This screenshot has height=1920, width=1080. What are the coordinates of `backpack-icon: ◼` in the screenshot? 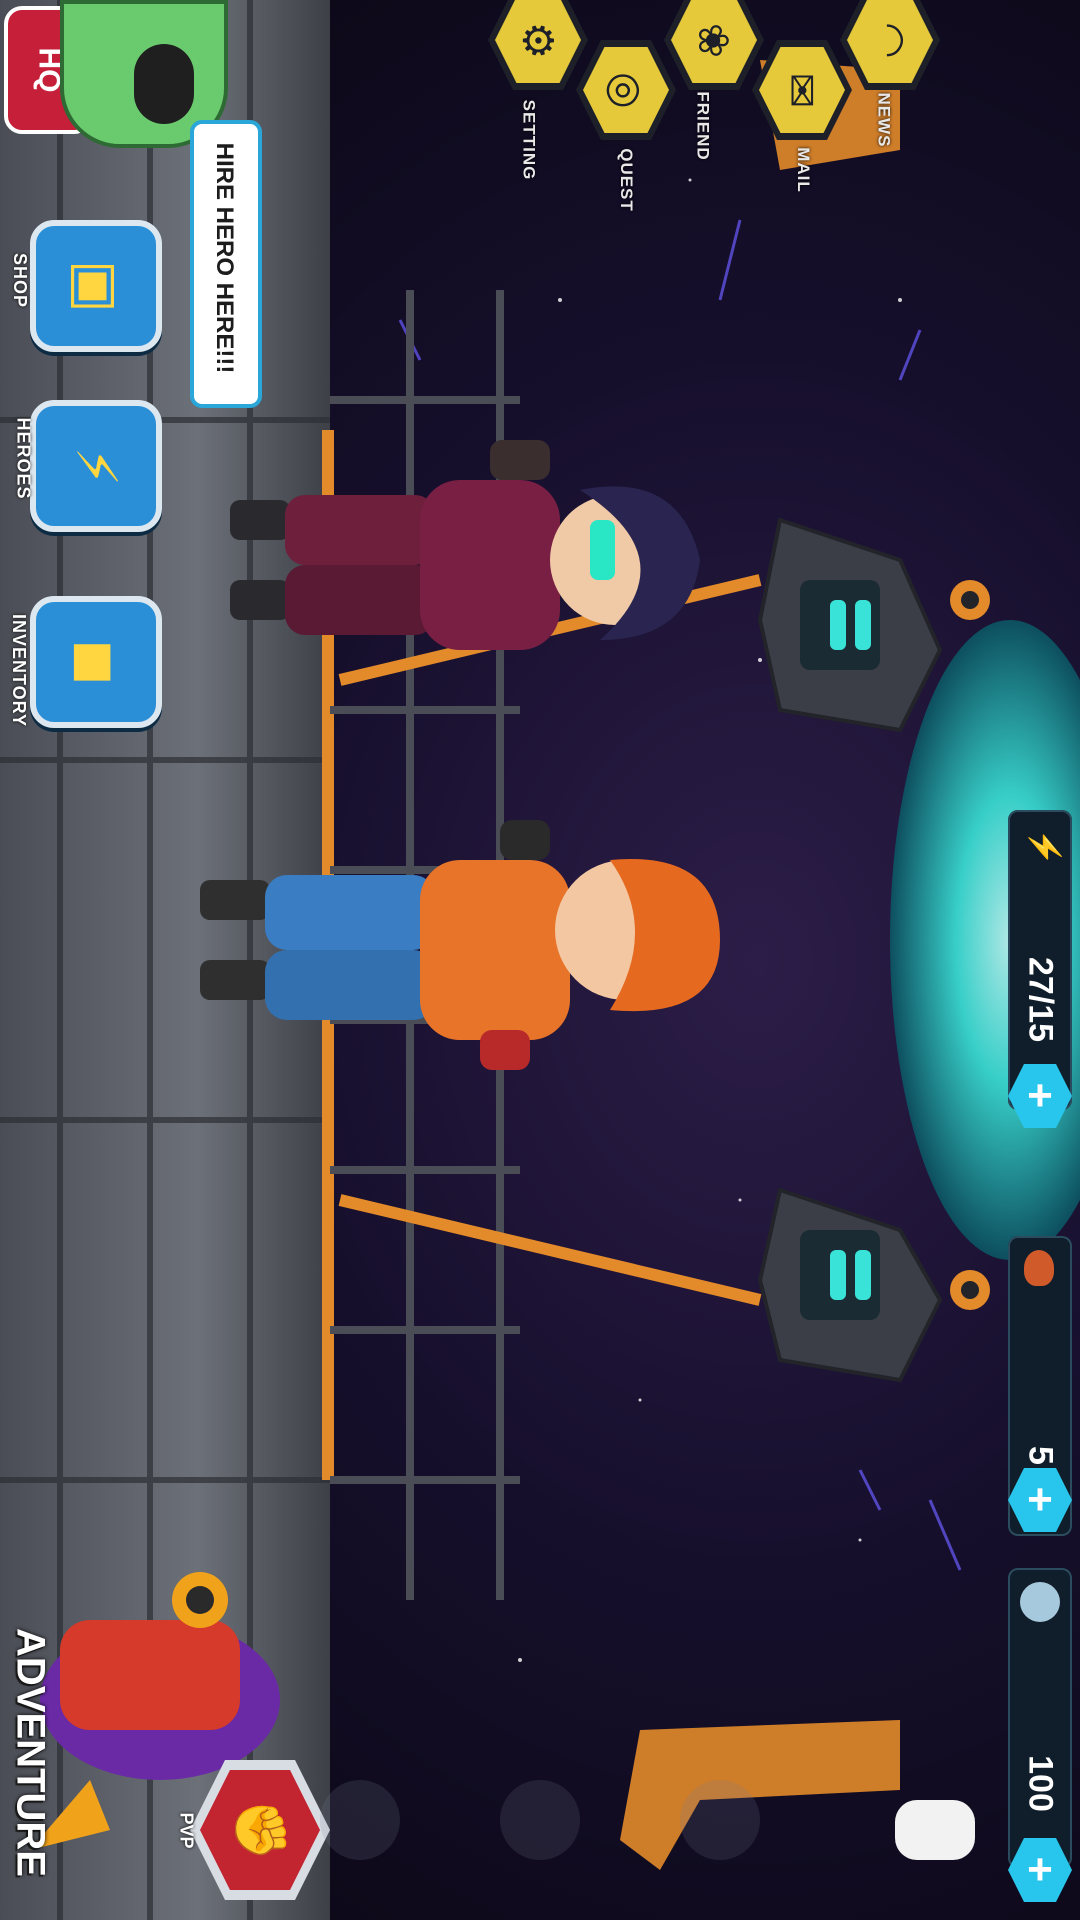 It's located at (96, 662).